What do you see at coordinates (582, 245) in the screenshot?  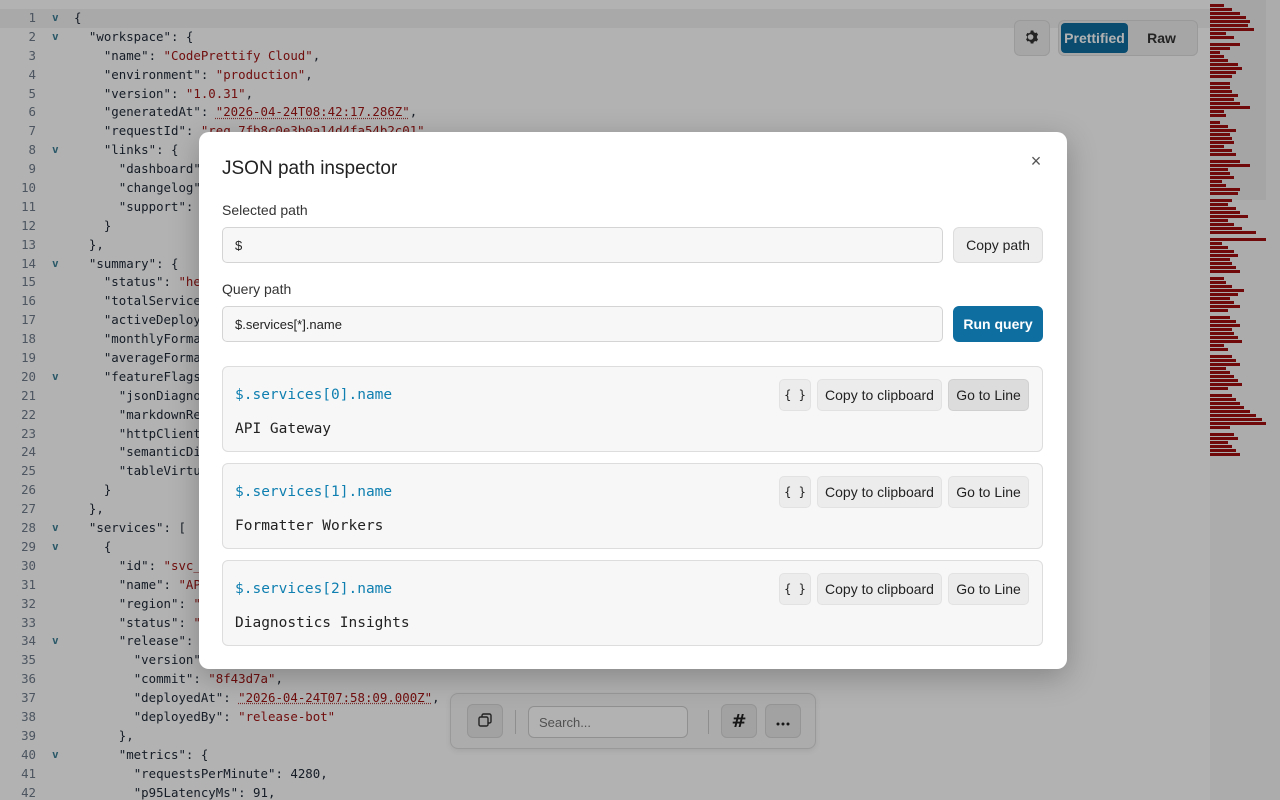 I see `selected-path-input` at bounding box center [582, 245].